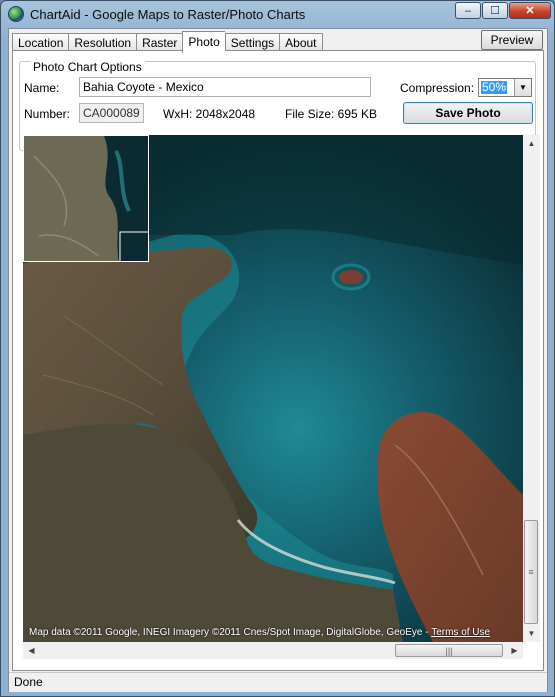  I want to click on compression-label: Compression:, so click(437, 88).